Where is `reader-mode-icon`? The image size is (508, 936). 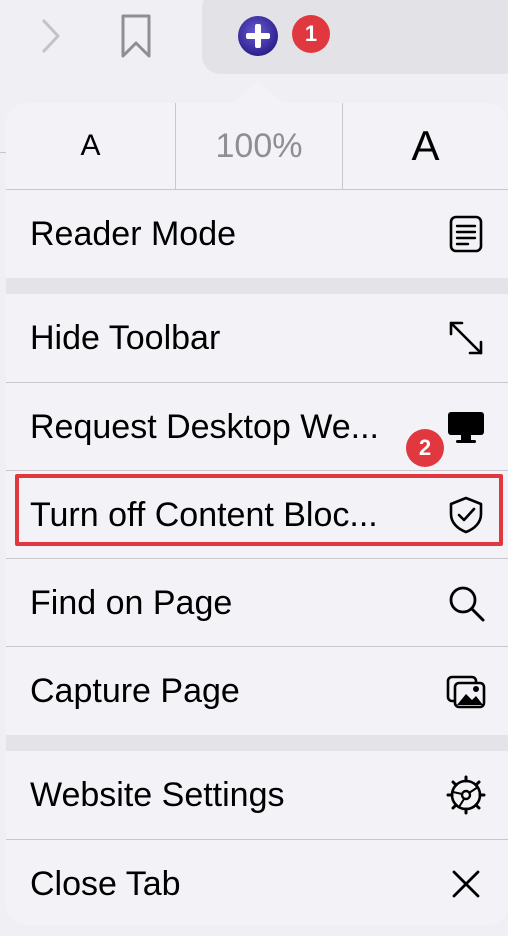 reader-mode-icon is located at coordinates (466, 234).